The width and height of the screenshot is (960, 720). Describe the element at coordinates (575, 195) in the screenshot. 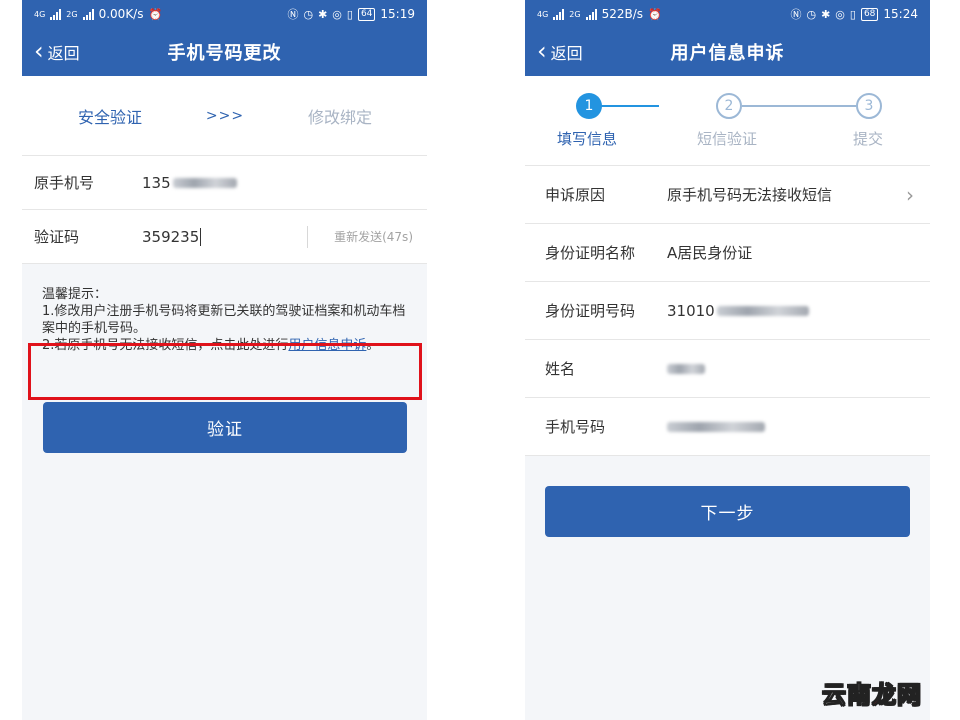

I see `appeal-reason-label: 申诉原因` at that location.